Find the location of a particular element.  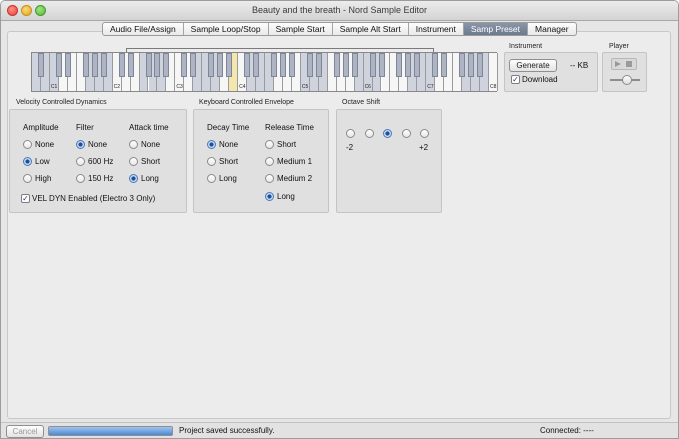

download-label: Download is located at coordinates (540, 79).